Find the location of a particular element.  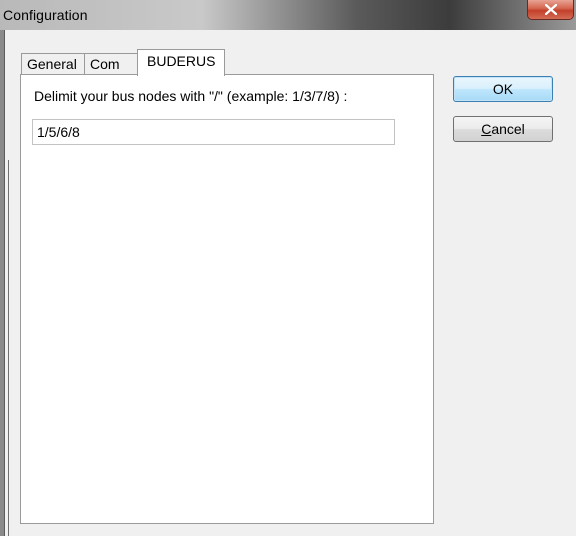

tab-general: General is located at coordinates (53, 64).